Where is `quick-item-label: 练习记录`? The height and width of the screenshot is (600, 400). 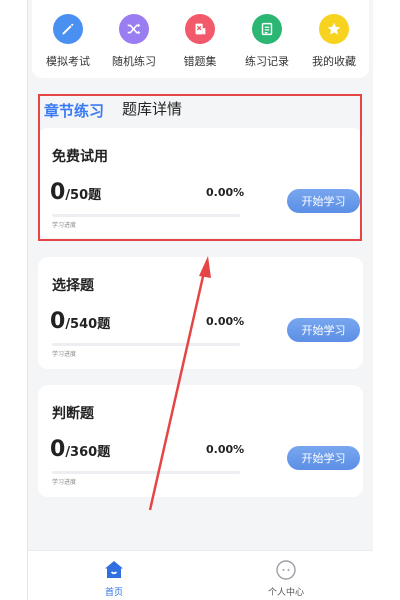 quick-item-label: 练习记录 is located at coordinates (267, 61).